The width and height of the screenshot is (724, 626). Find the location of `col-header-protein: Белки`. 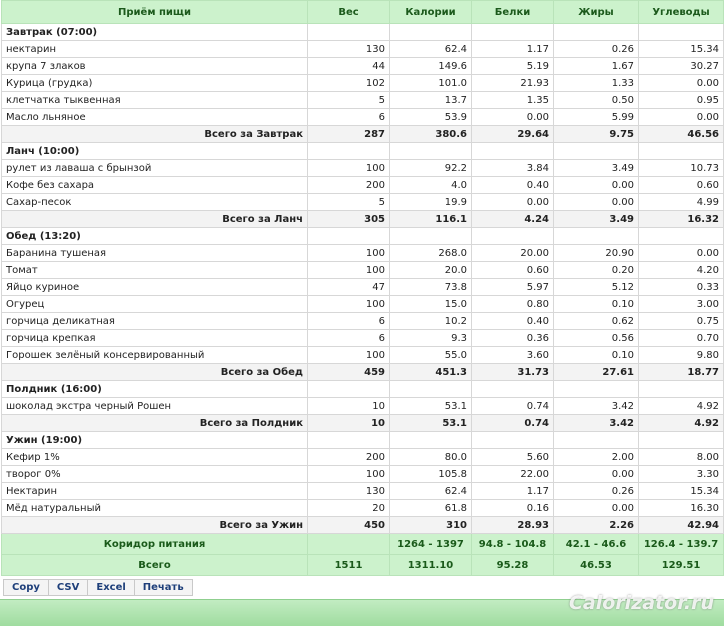

col-header-protein: Белки is located at coordinates (512, 12).